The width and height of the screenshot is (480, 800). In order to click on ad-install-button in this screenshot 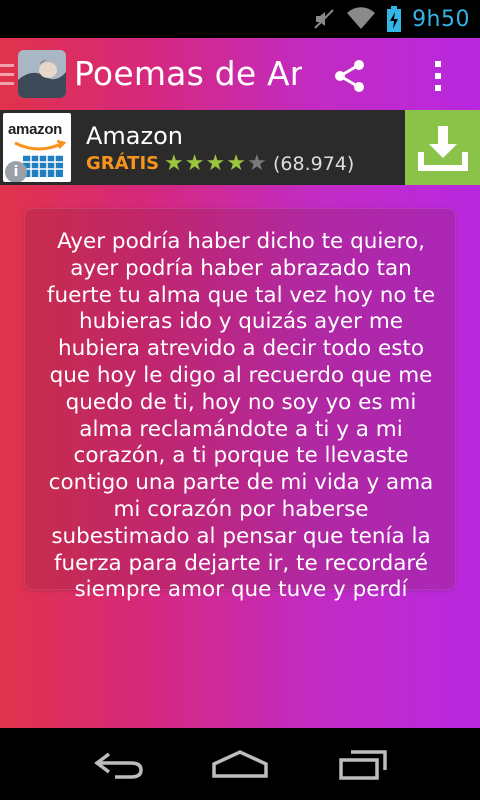, I will do `click(442, 147)`.